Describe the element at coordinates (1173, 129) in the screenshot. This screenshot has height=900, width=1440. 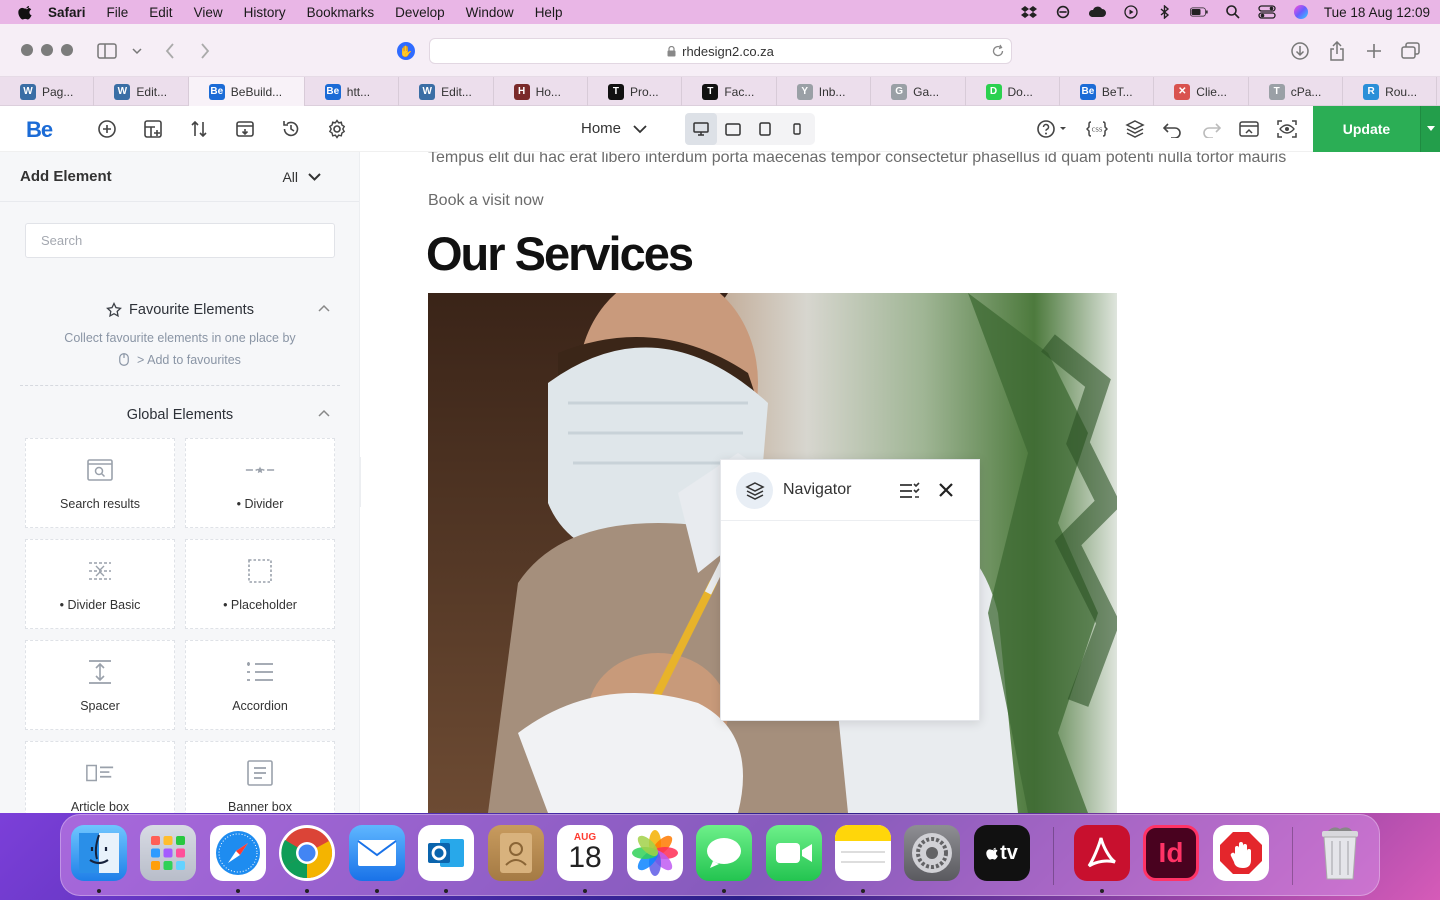
I see `undo-icon` at that location.